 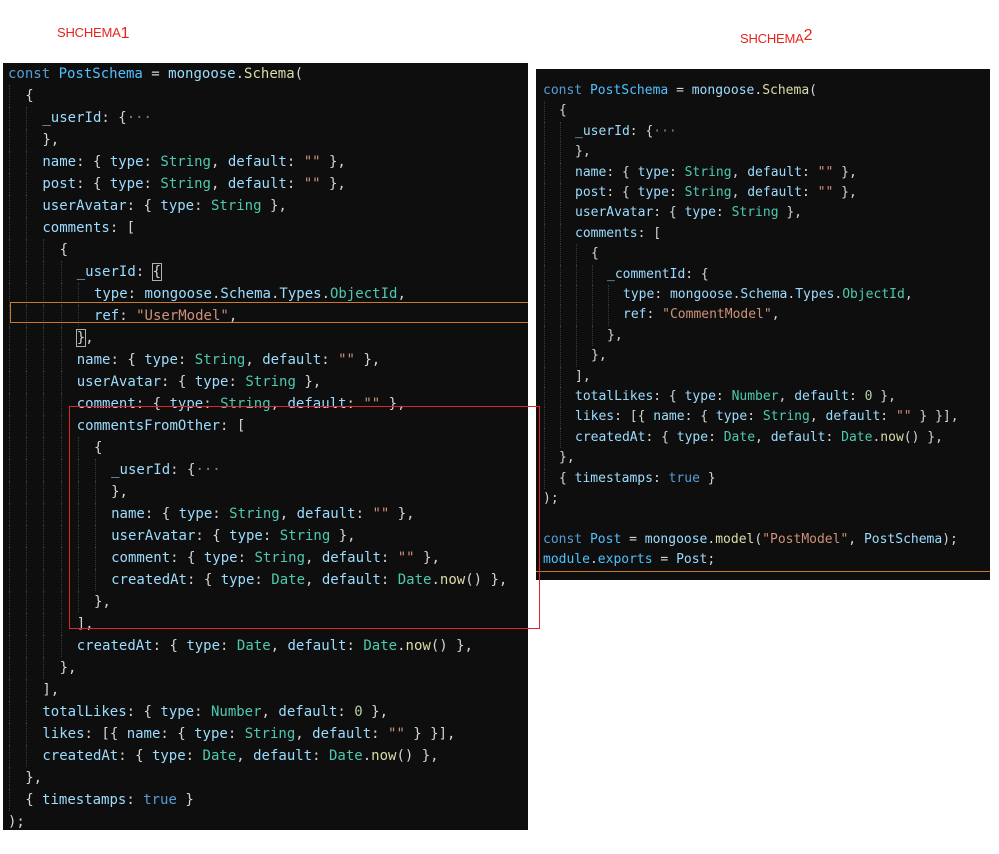 What do you see at coordinates (707, 478) in the screenshot?
I see `code-token: }` at bounding box center [707, 478].